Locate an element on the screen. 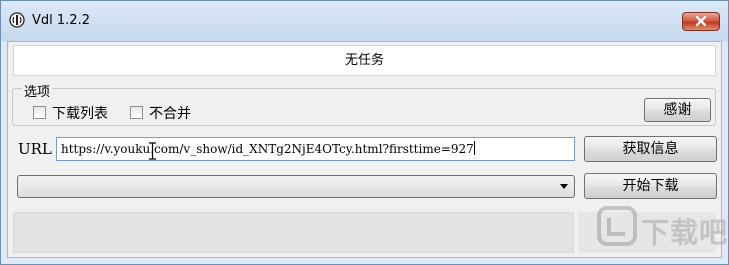  download-list-label: 下载列表 is located at coordinates (80, 113).